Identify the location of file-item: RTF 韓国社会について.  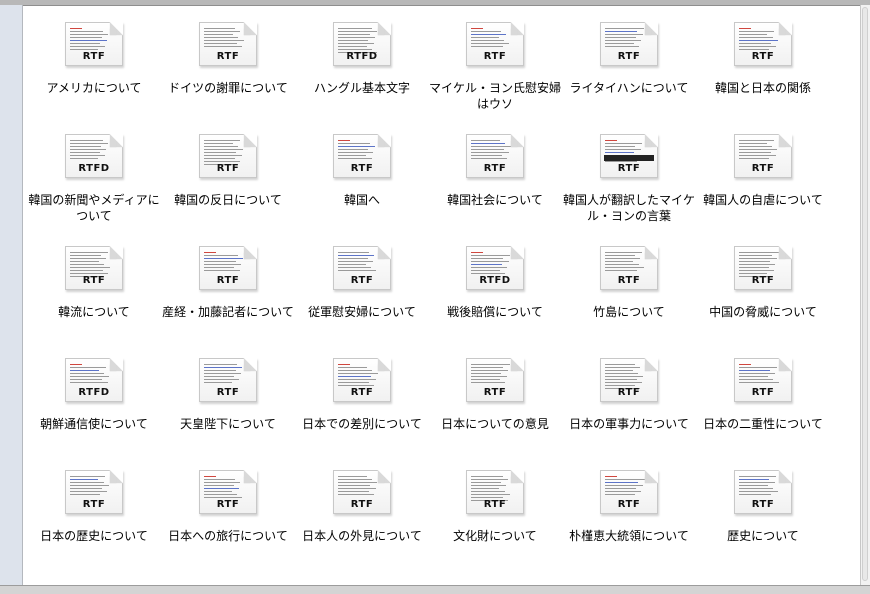
(495, 173).